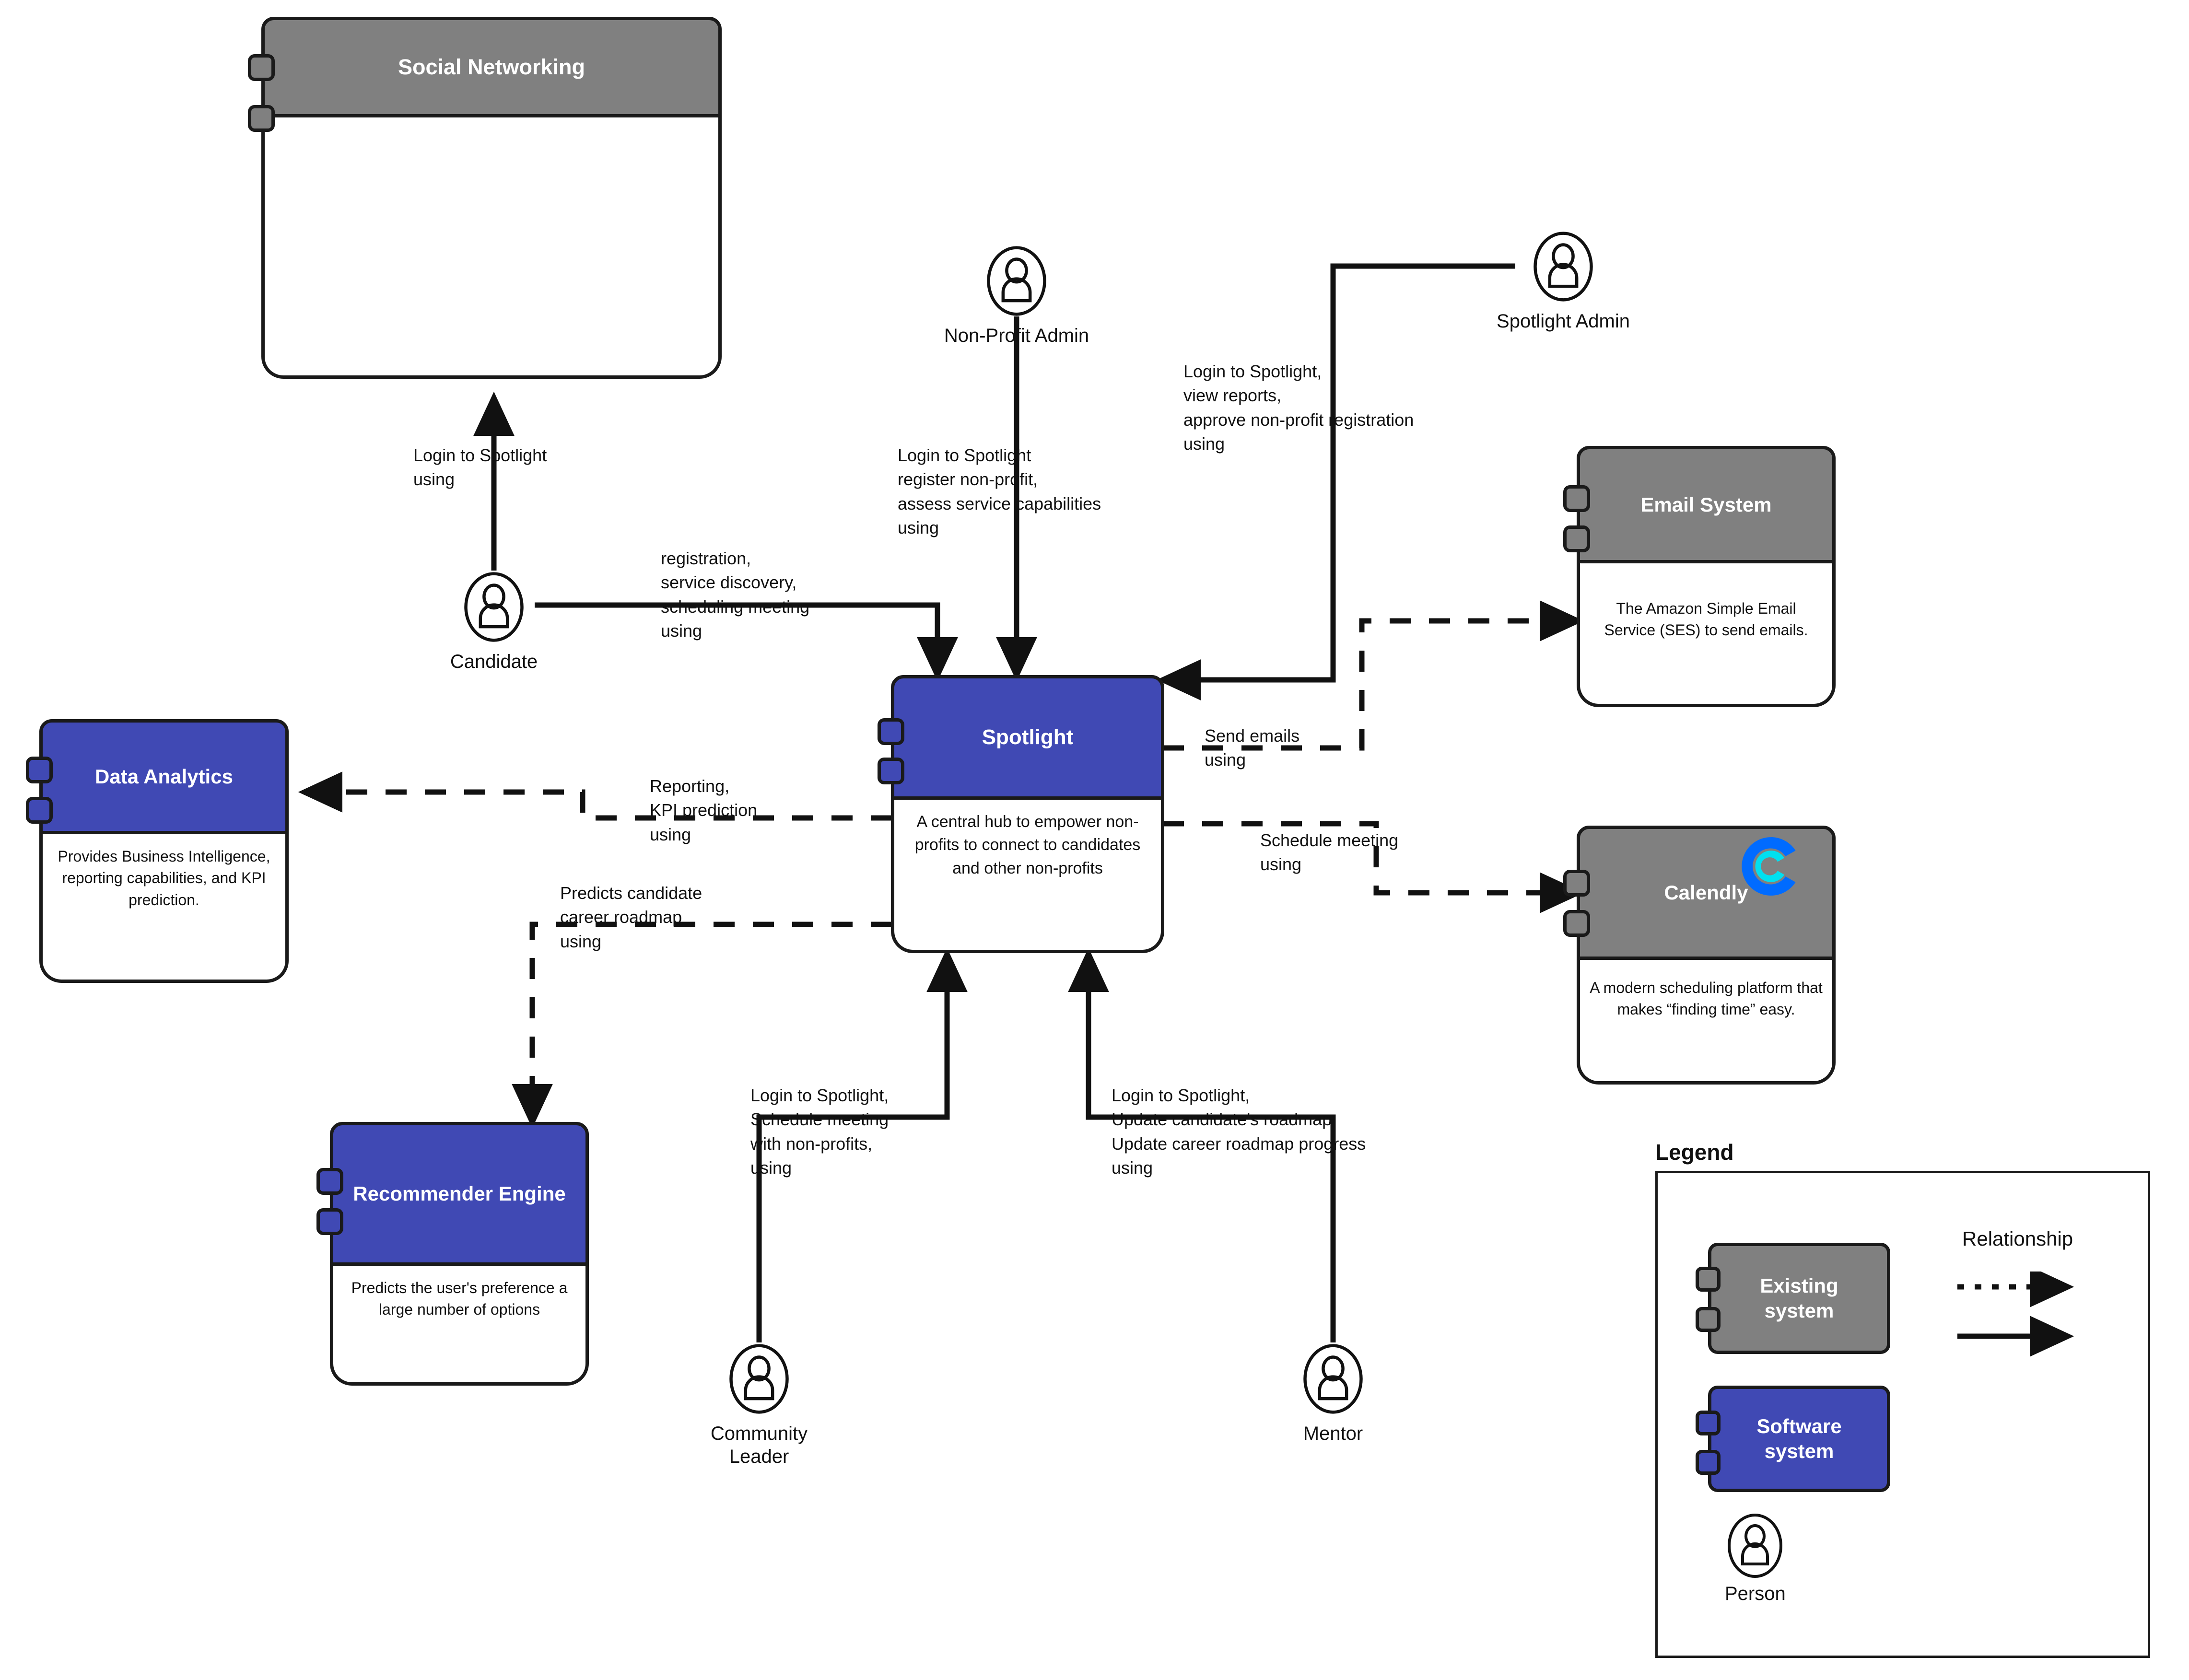 Image resolution: width=2189 pixels, height=1680 pixels. What do you see at coordinates (1769, 866) in the screenshot?
I see `calendly-logo` at bounding box center [1769, 866].